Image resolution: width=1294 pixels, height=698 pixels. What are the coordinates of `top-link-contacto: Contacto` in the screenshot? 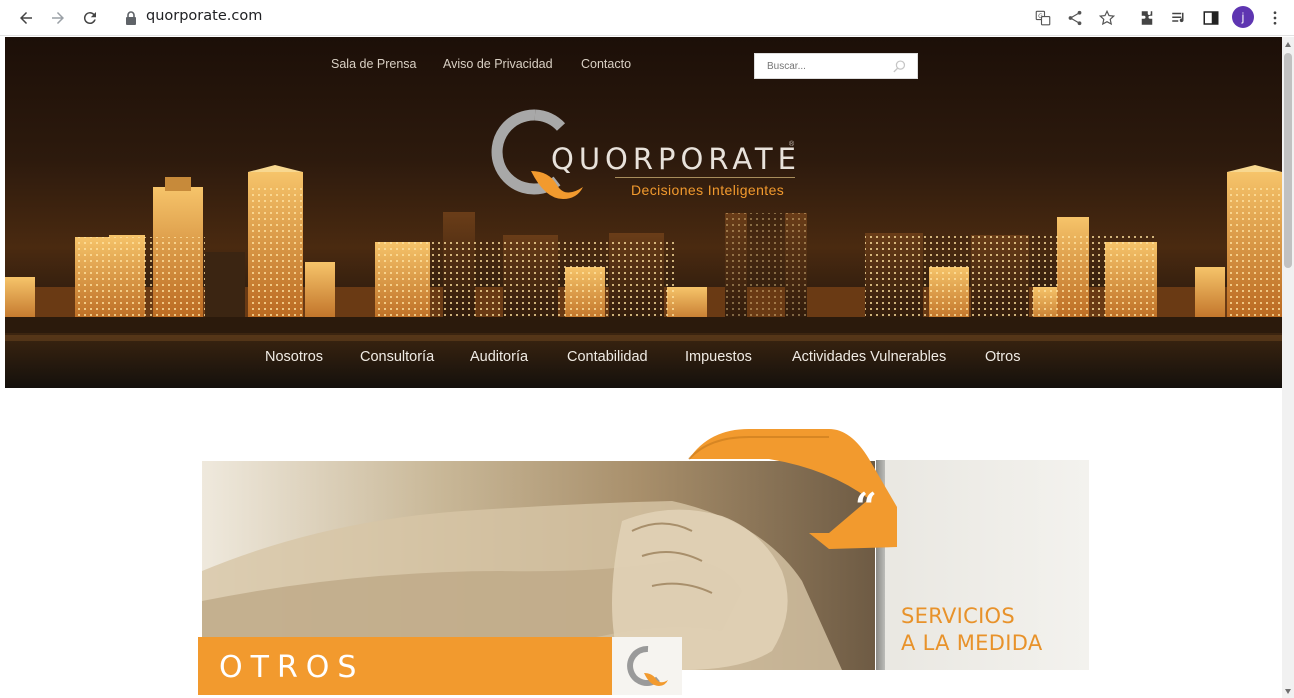 It's located at (606, 64).